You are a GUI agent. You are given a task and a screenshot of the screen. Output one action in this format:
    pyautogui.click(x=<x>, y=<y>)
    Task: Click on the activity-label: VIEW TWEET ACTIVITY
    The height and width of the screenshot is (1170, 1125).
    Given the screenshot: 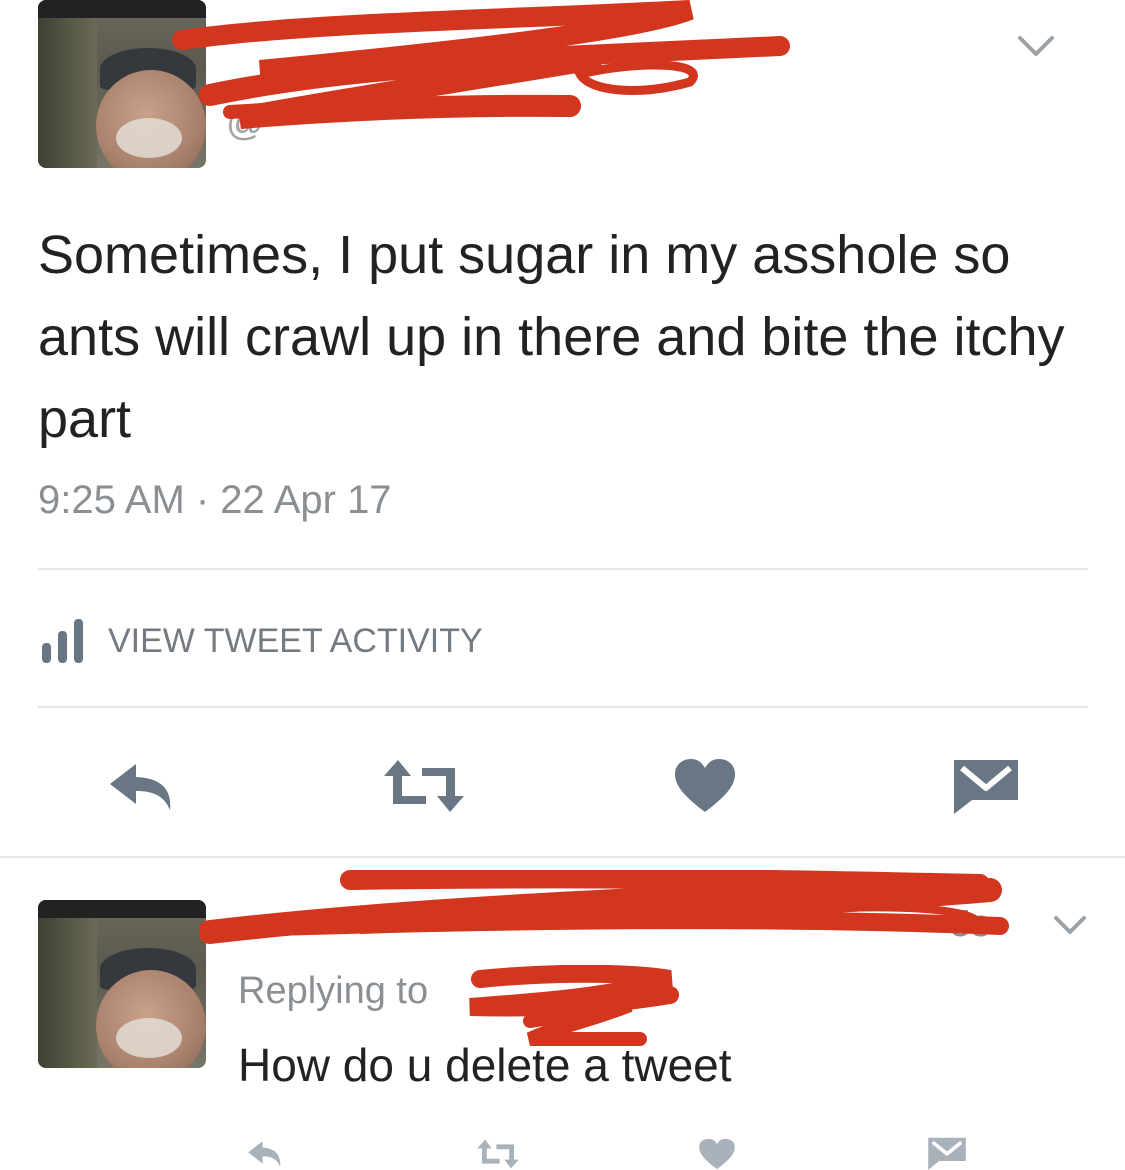 What is the action you would take?
    pyautogui.click(x=295, y=640)
    